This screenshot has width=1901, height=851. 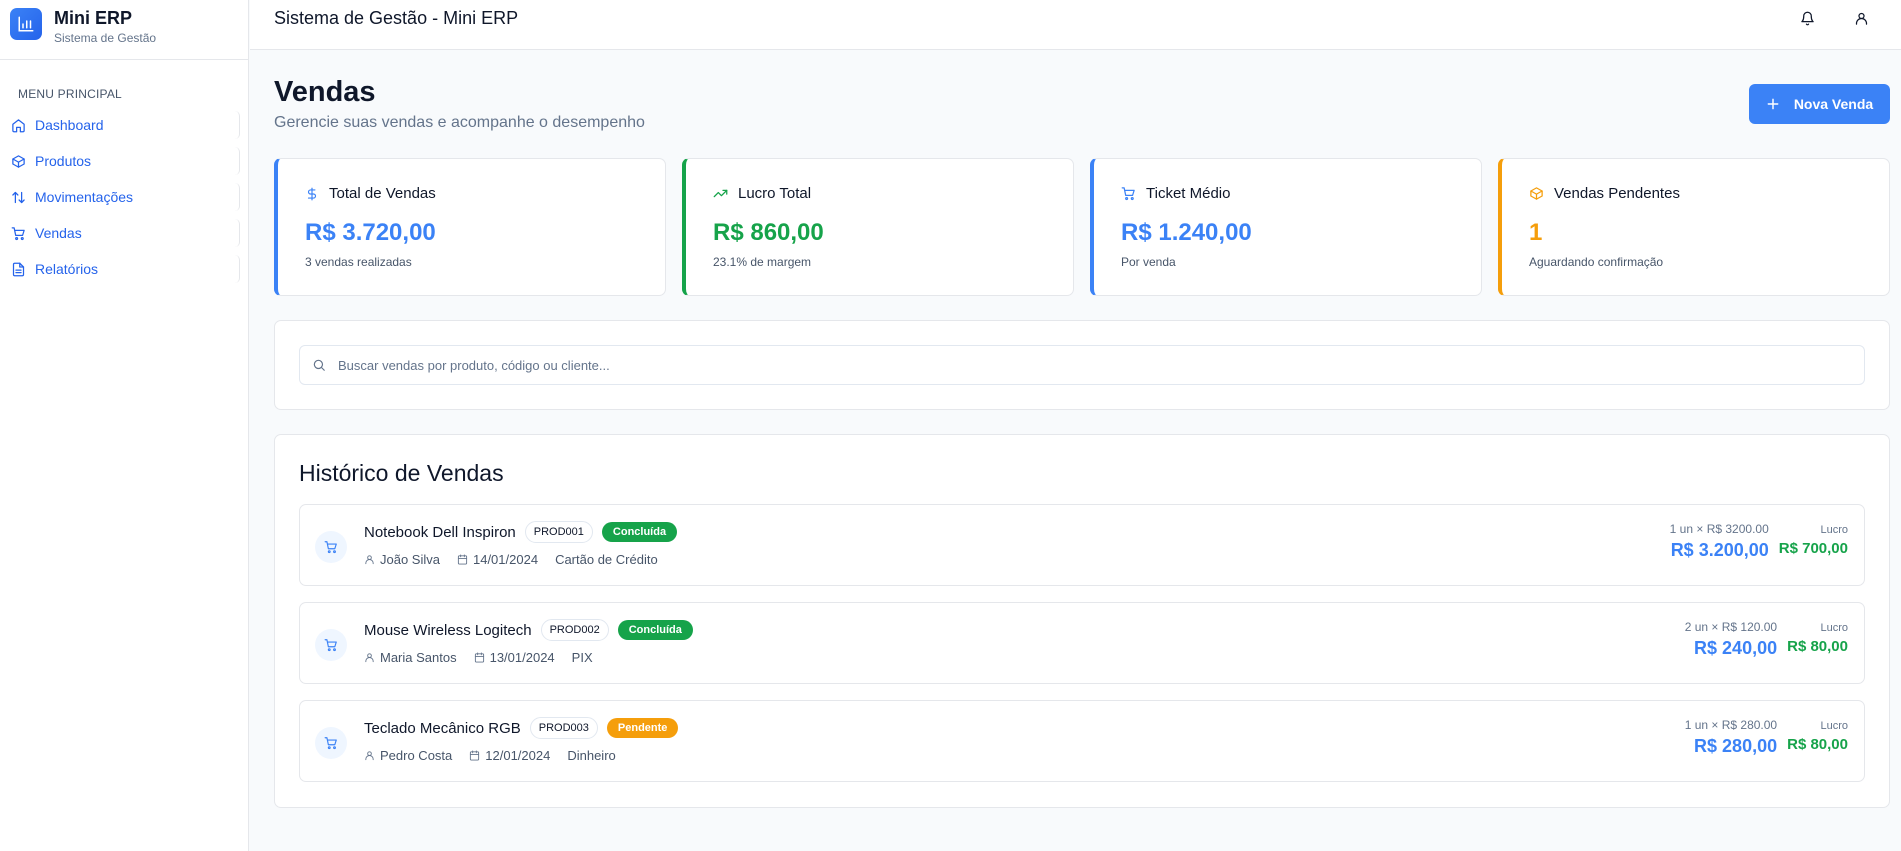 I want to click on notifications-button, so click(x=1807, y=19).